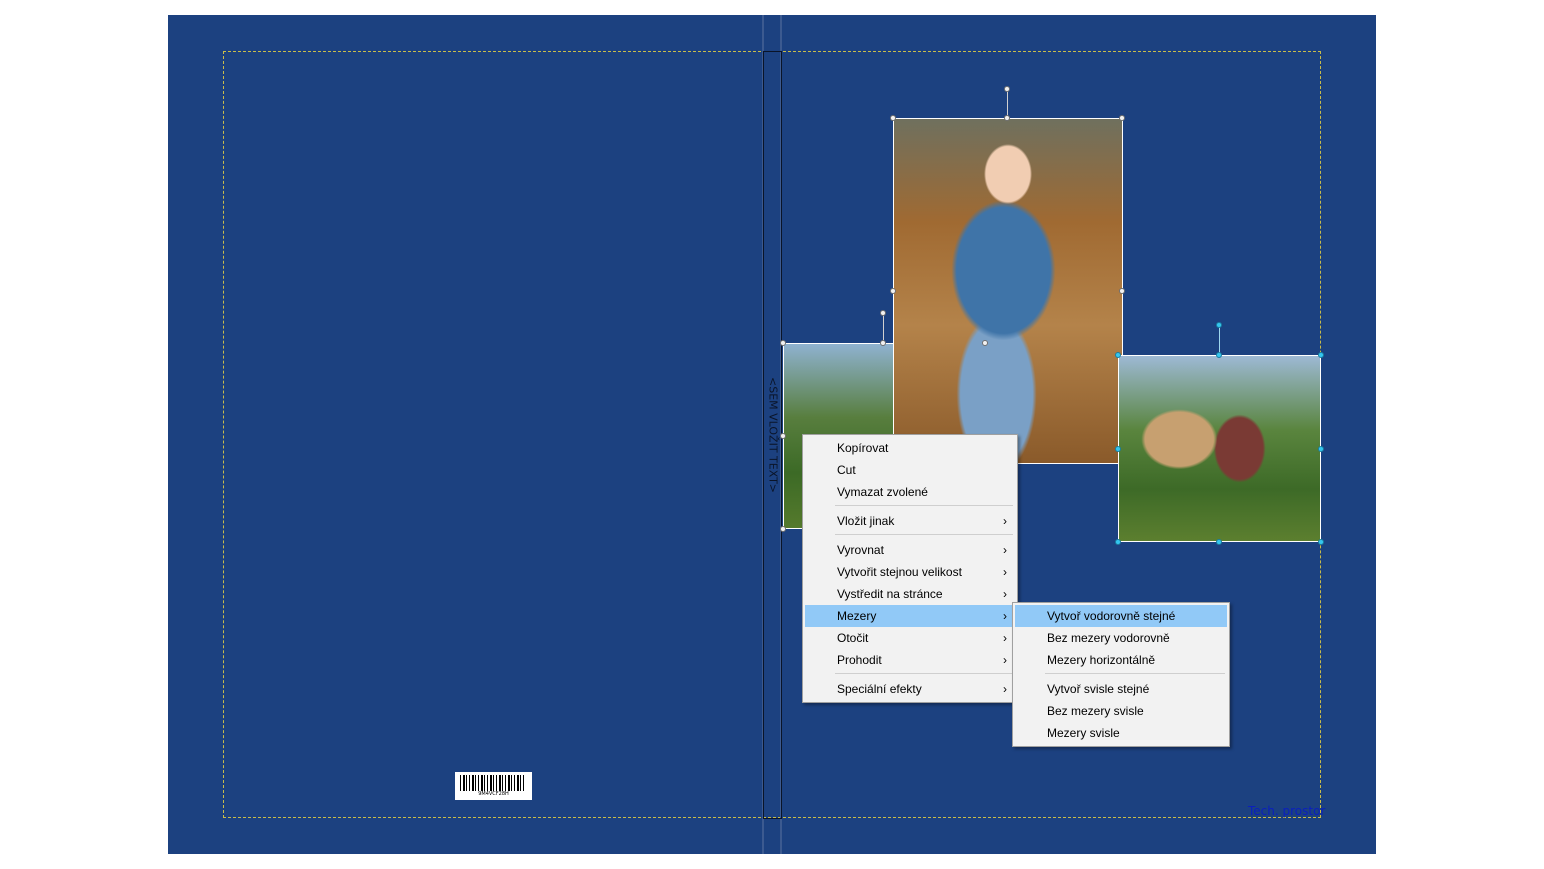 This screenshot has height=869, width=1544. What do you see at coordinates (910, 550) in the screenshot?
I see `menu-item-align: Vyrovnat ›` at bounding box center [910, 550].